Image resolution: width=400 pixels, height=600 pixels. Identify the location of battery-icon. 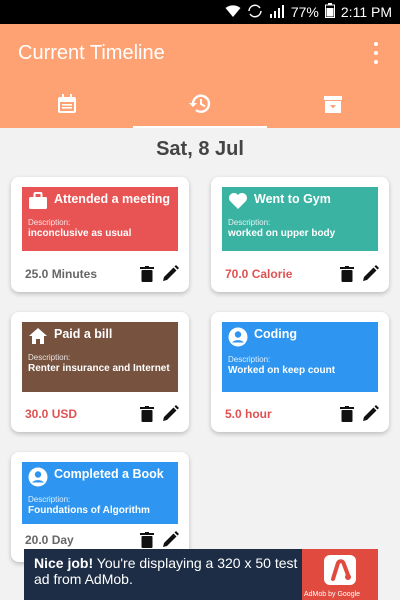
(329, 12).